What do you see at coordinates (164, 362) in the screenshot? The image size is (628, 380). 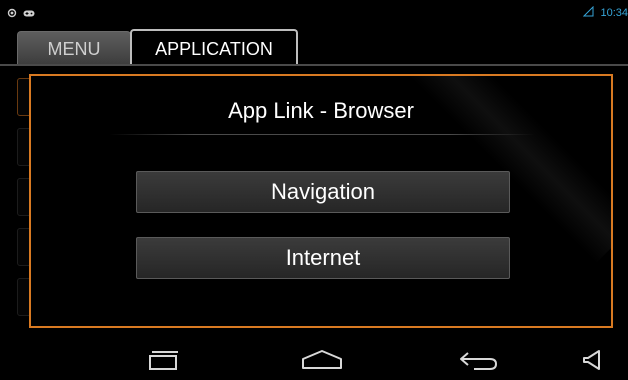 I see `recent-apps-icon` at bounding box center [164, 362].